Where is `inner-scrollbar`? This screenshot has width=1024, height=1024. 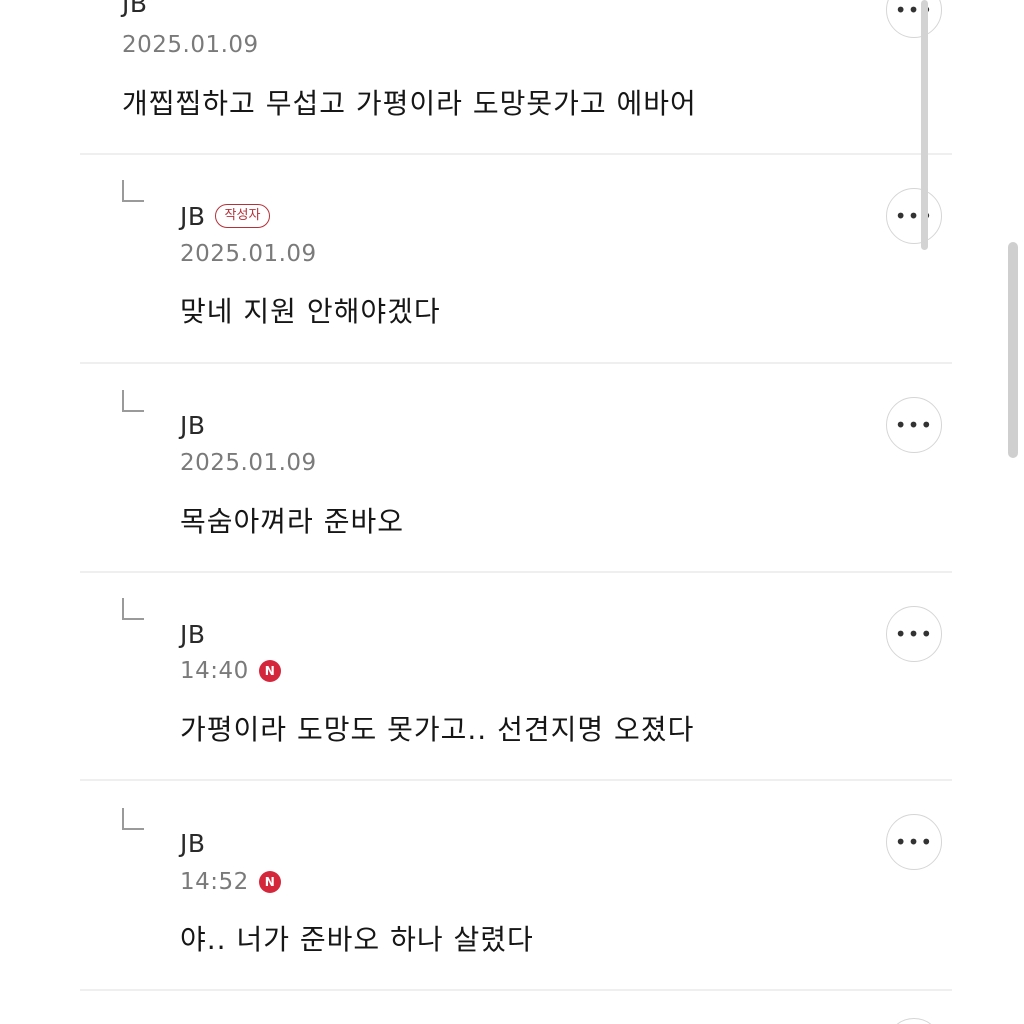 inner-scrollbar is located at coordinates (924, 125).